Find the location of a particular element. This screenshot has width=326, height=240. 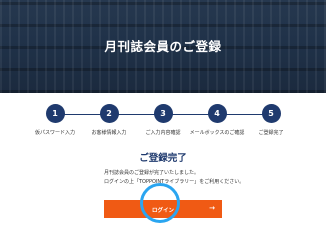

step-number: 1 is located at coordinates (55, 113).